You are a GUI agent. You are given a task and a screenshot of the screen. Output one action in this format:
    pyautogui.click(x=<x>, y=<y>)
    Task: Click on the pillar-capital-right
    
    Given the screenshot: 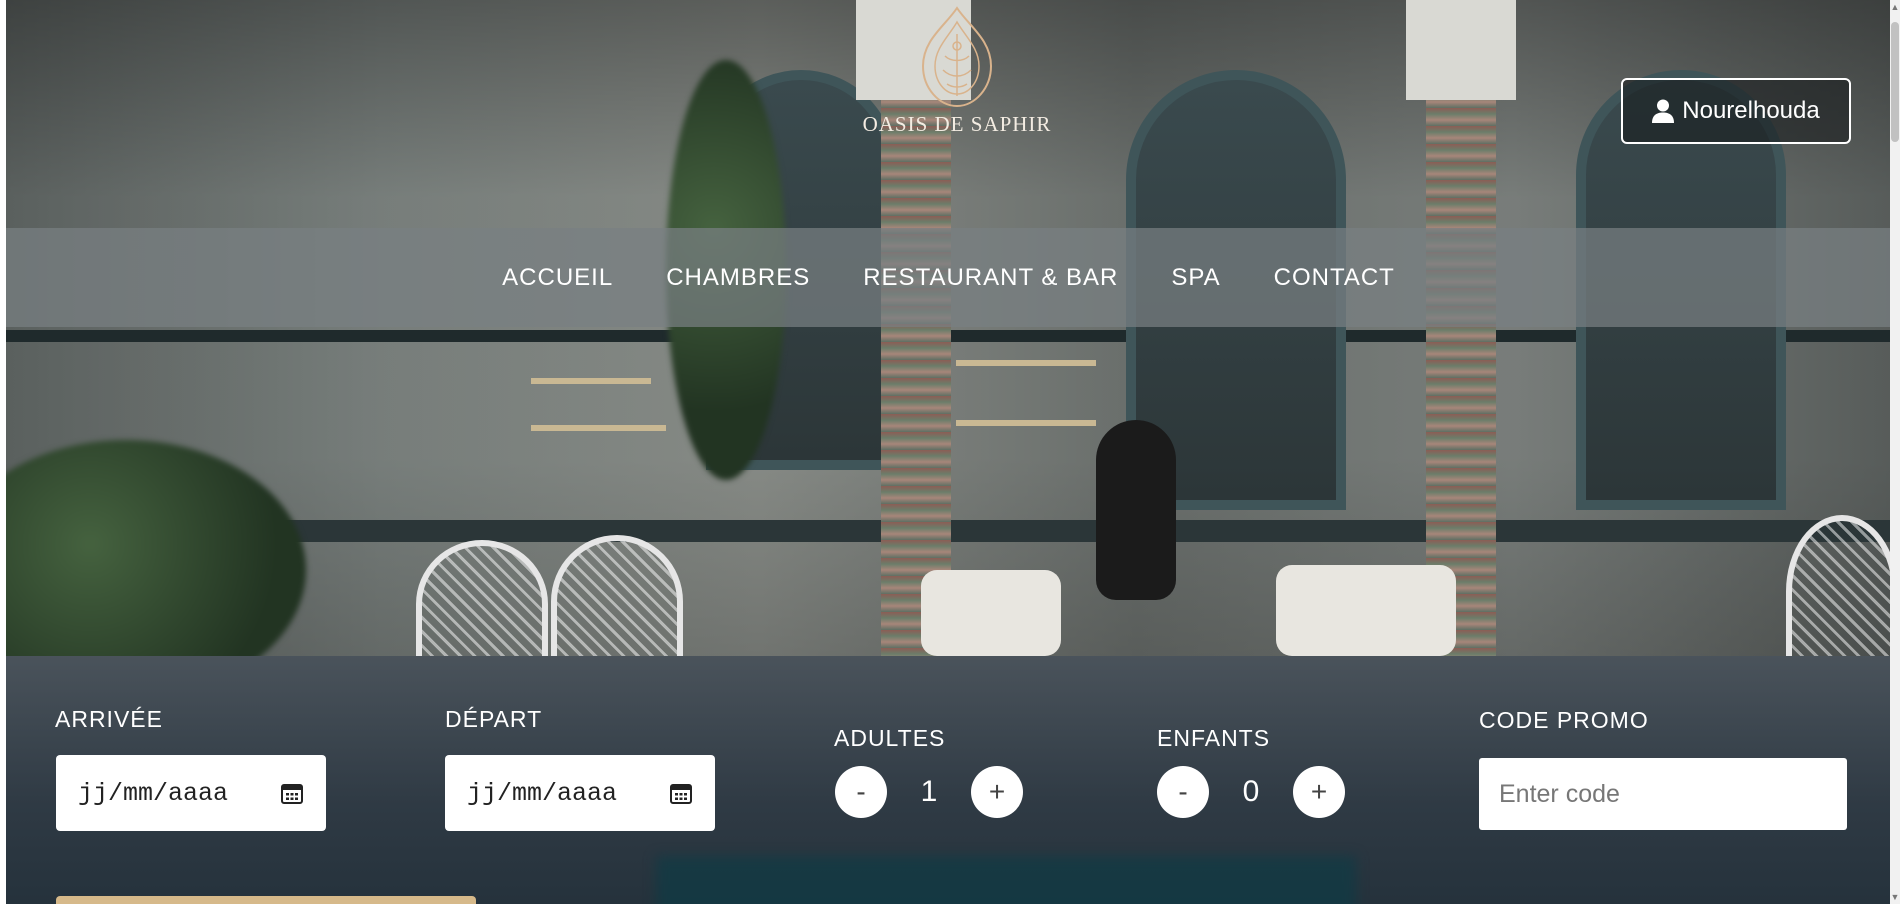 What is the action you would take?
    pyautogui.click(x=1461, y=50)
    